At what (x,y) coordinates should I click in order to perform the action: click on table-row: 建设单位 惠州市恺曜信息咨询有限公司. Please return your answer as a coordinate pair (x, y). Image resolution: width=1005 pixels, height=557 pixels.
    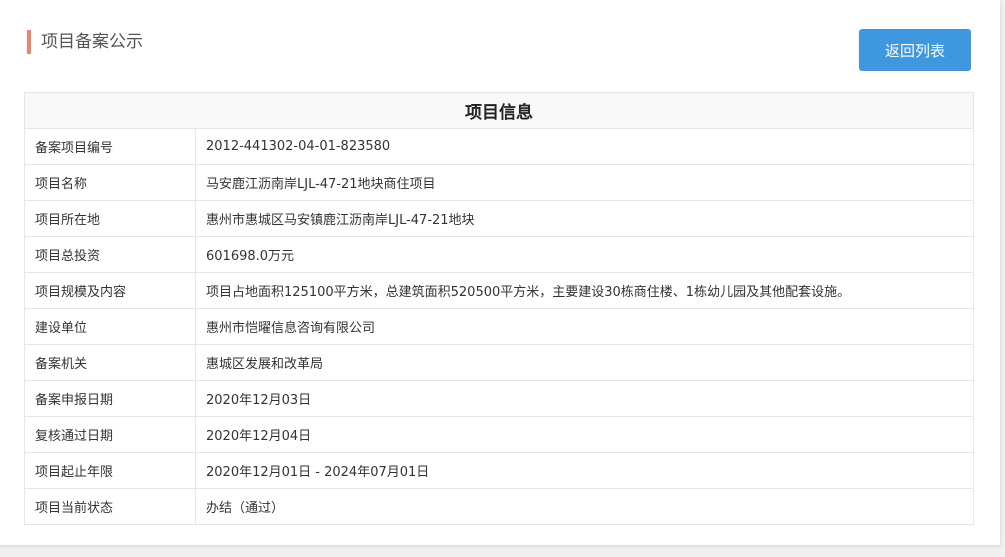
    Looking at the image, I should click on (499, 326).